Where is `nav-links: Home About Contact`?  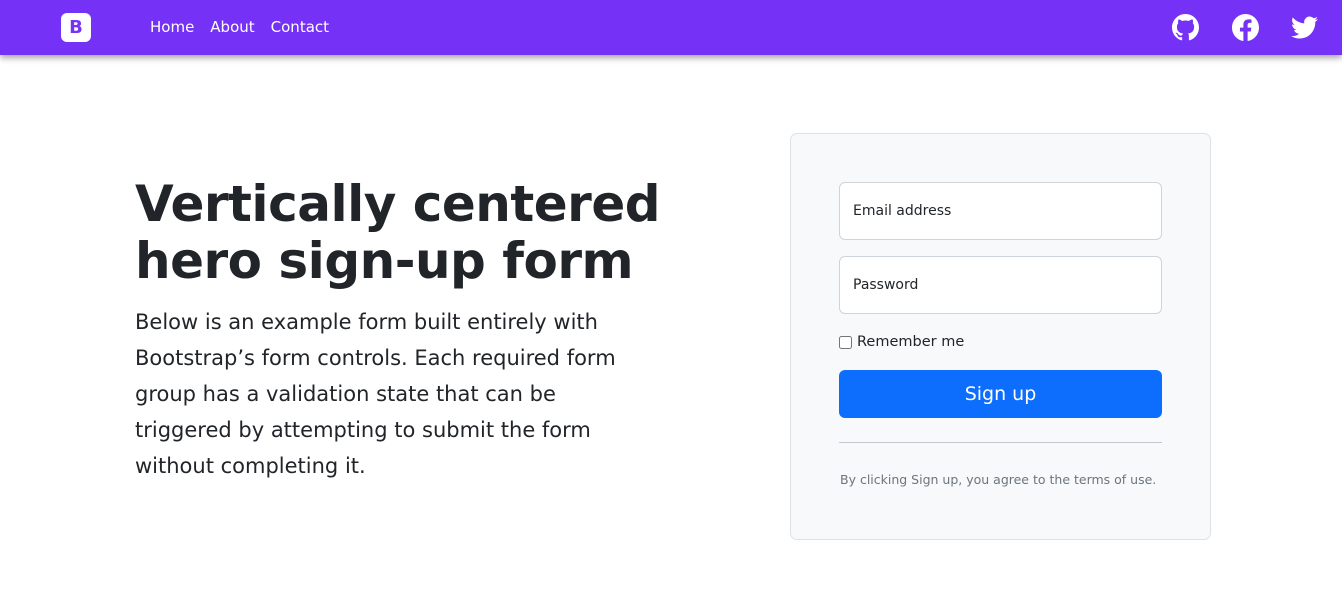
nav-links: Home About Contact is located at coordinates (239, 27).